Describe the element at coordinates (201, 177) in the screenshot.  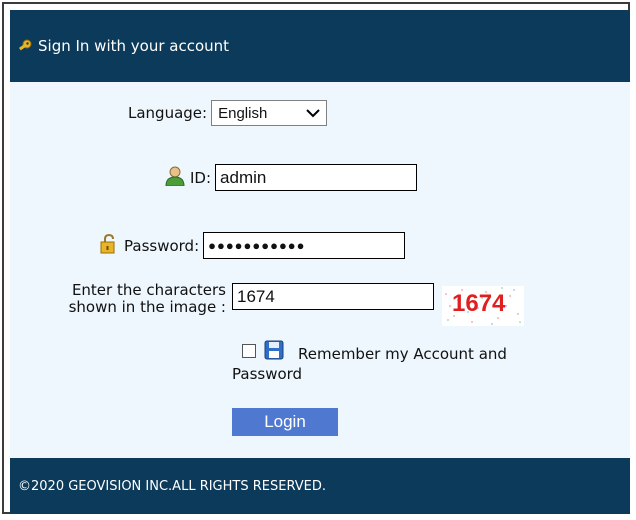
I see `id-label: ID:` at that location.